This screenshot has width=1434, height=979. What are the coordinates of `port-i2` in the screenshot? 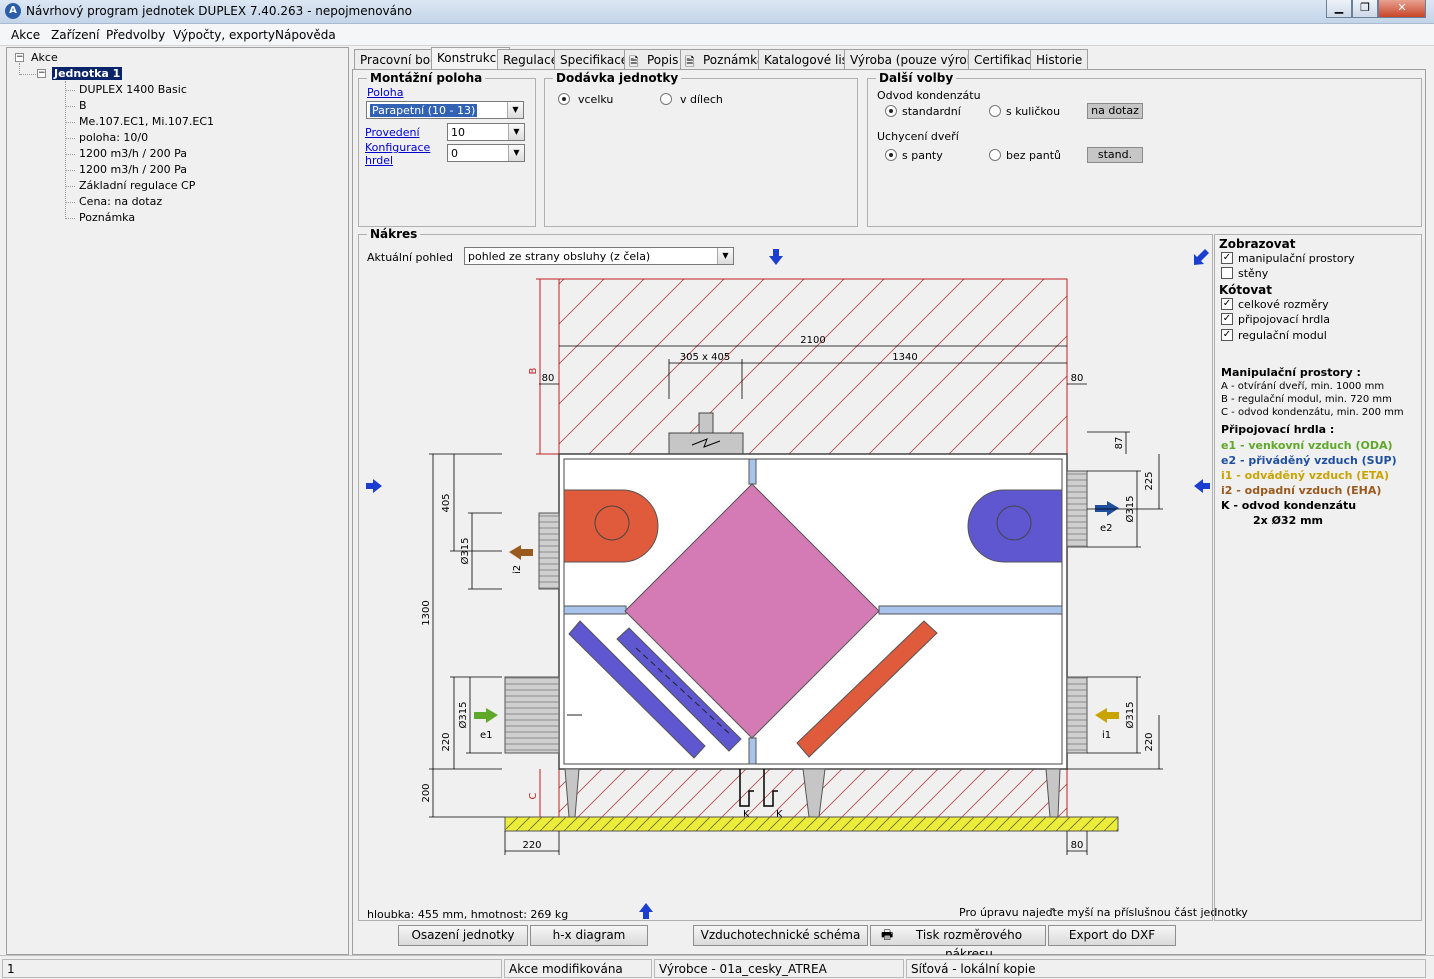 It's located at (549, 551).